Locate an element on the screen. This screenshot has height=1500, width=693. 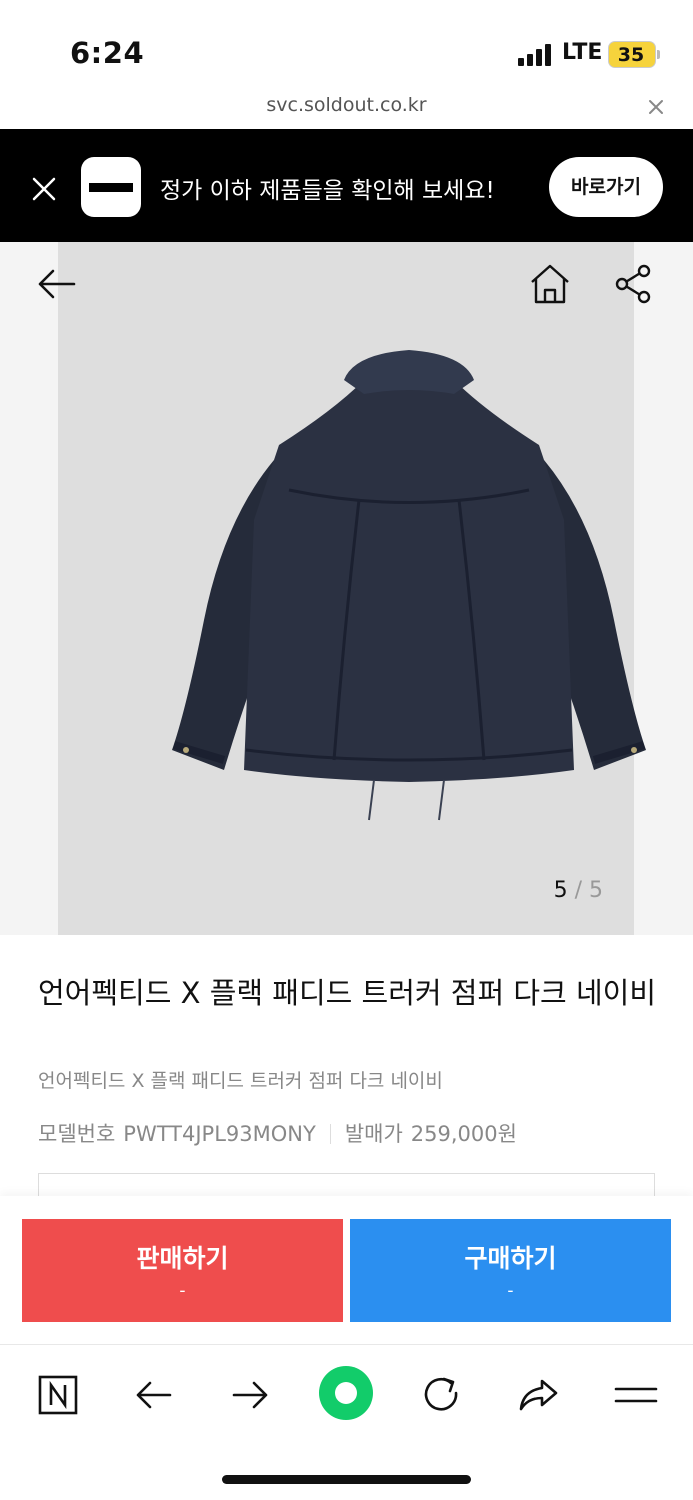
model-number: PWTT4JPL93MONY is located at coordinates (219, 1134).